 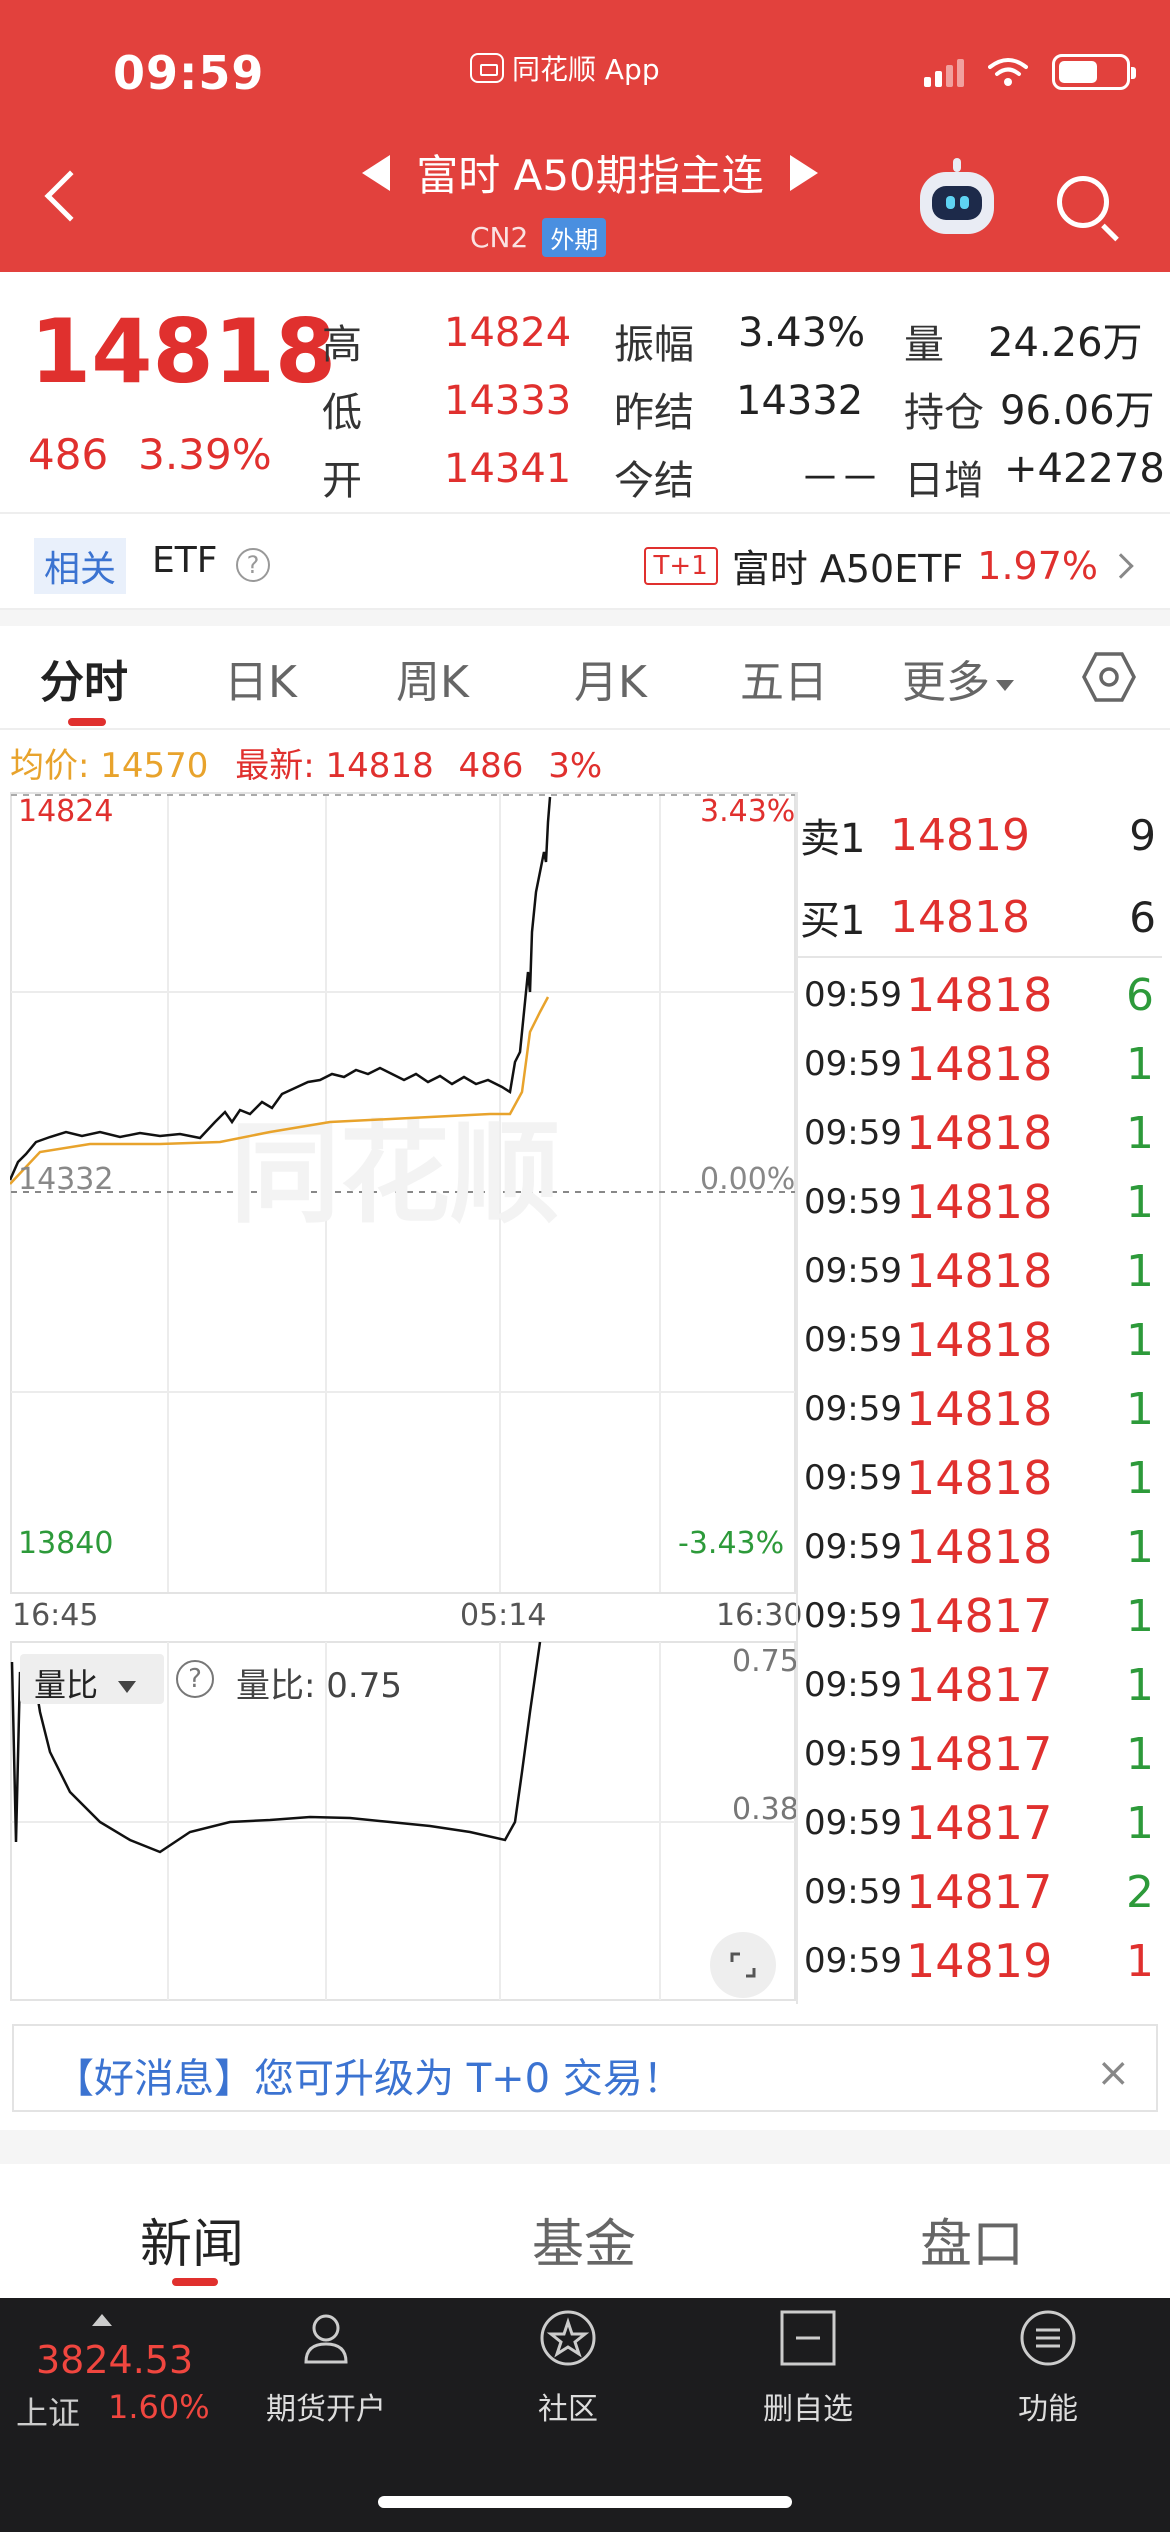 What do you see at coordinates (508, 469) in the screenshot?
I see `open-value: 14341` at bounding box center [508, 469].